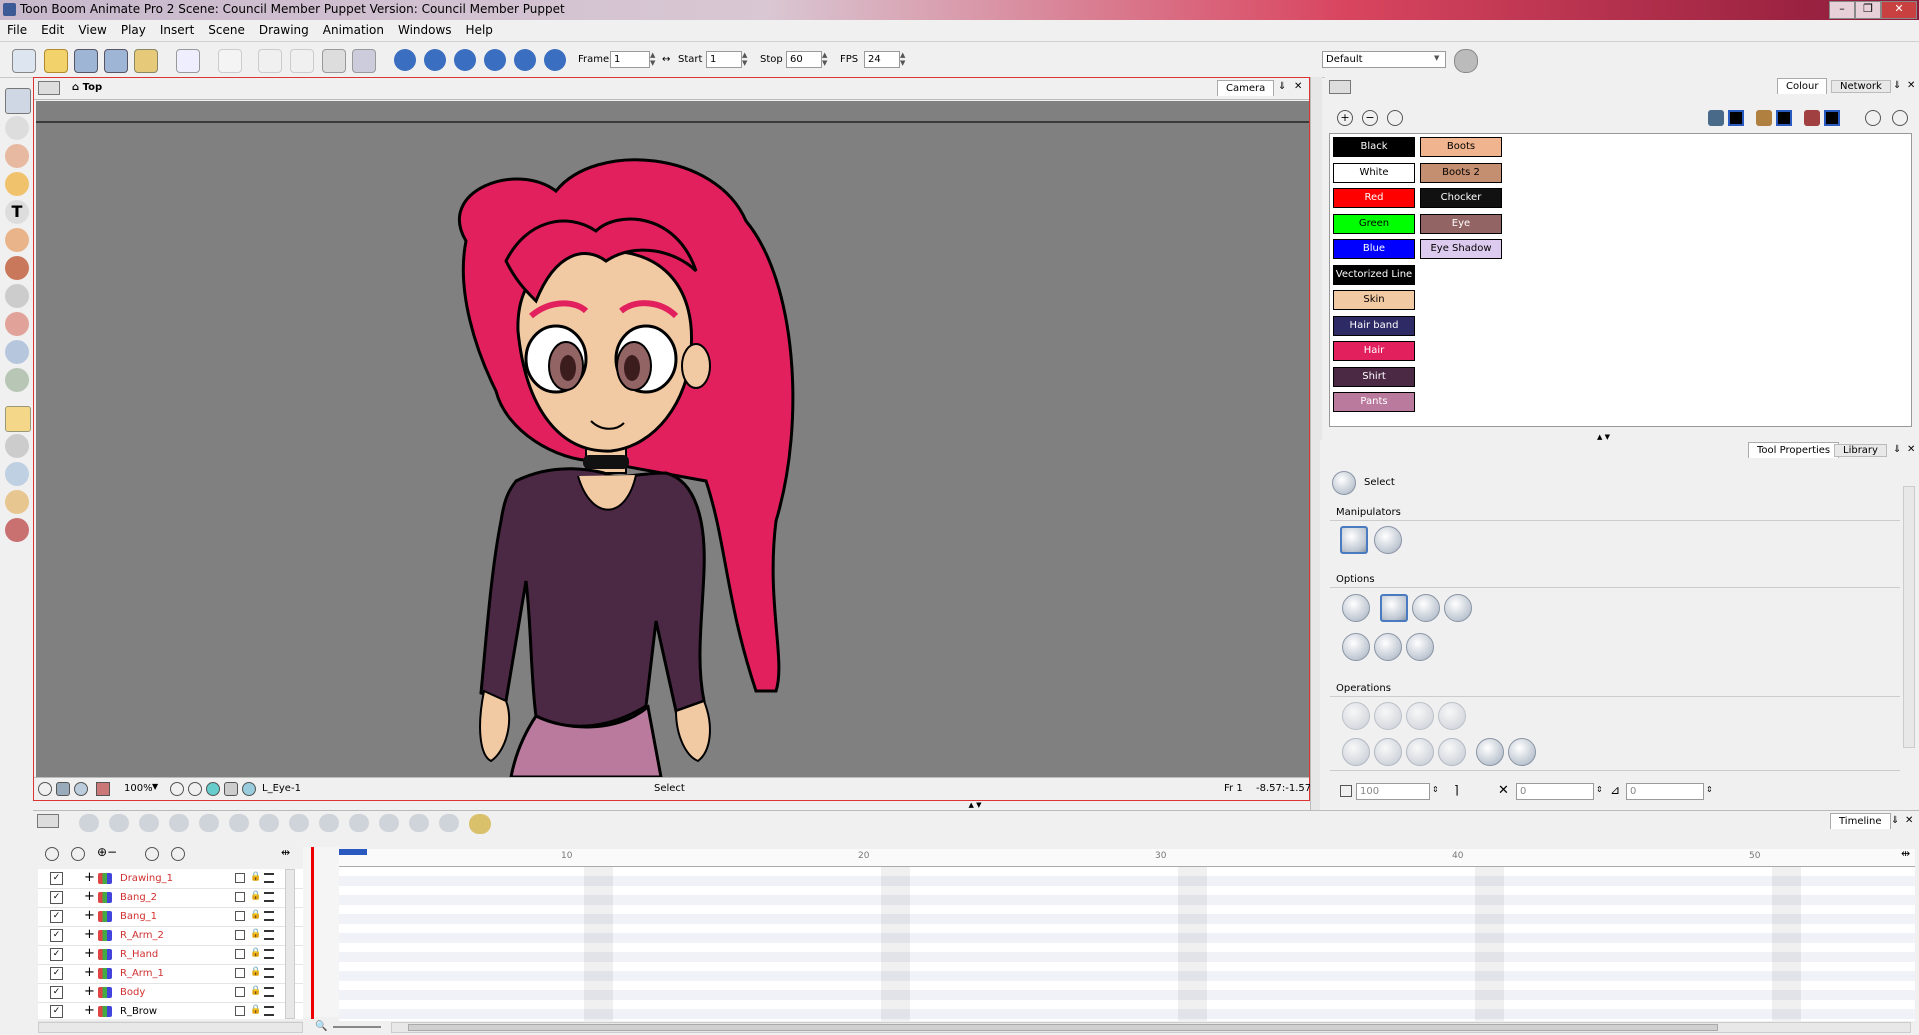 This screenshot has width=1919, height=1035. I want to click on apply-all-icon, so click(1356, 647).